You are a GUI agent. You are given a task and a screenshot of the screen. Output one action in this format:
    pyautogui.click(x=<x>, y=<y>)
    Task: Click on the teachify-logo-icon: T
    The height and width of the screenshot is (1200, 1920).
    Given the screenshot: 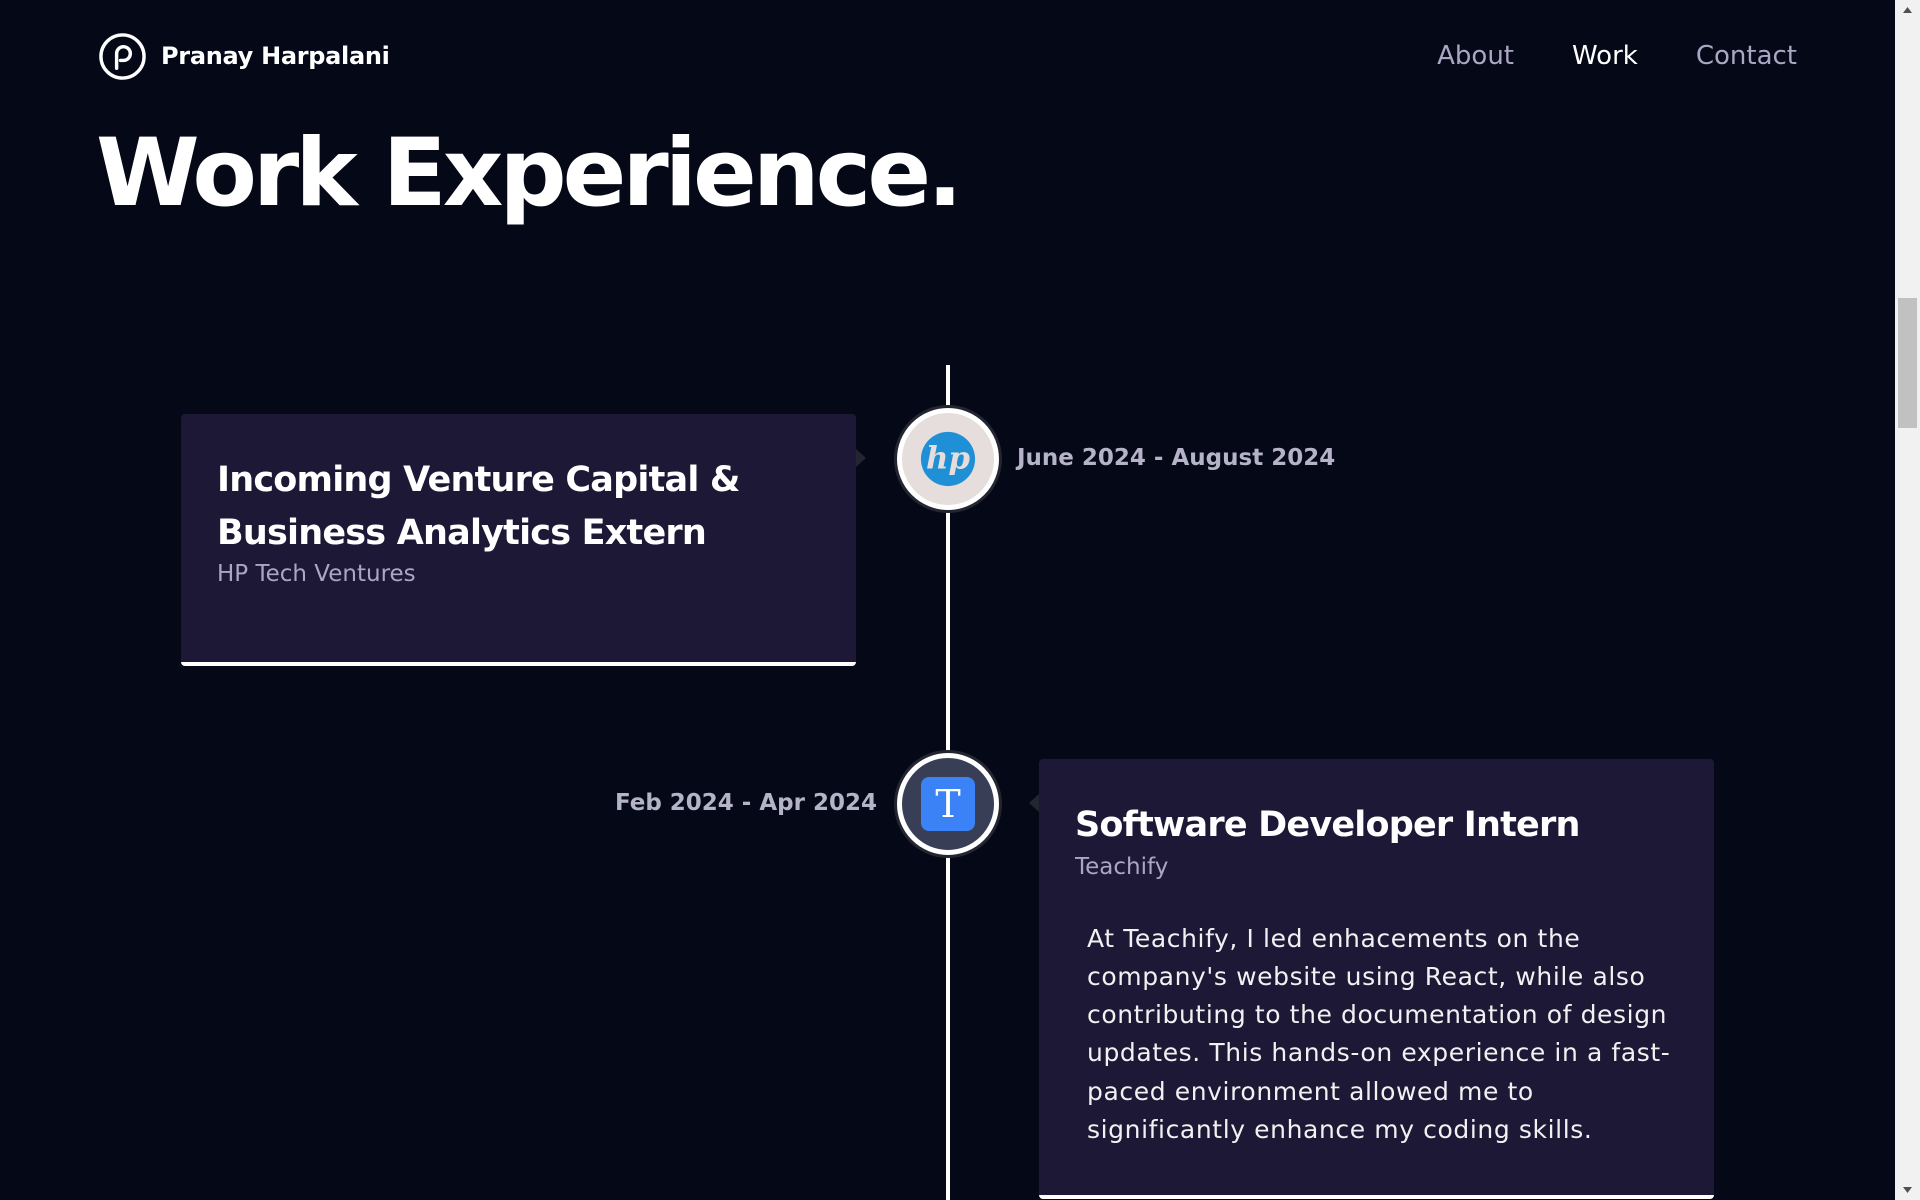 What is the action you would take?
    pyautogui.click(x=948, y=804)
    